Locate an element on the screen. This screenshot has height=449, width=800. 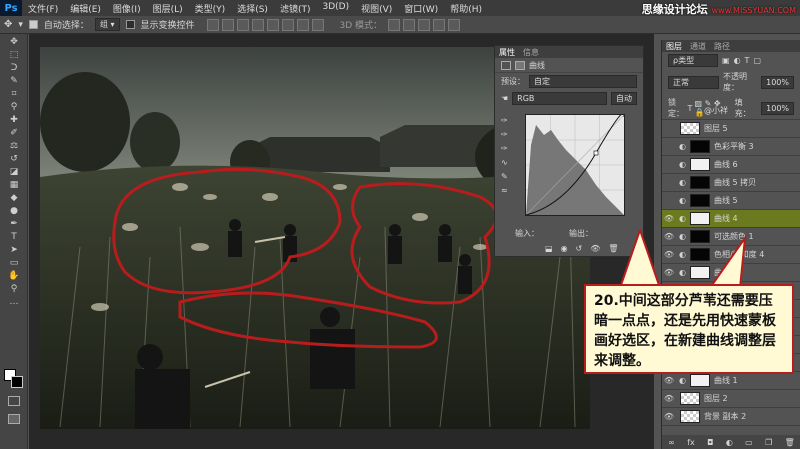
marquee-tool: ⬚ is located at coordinates (14, 54).